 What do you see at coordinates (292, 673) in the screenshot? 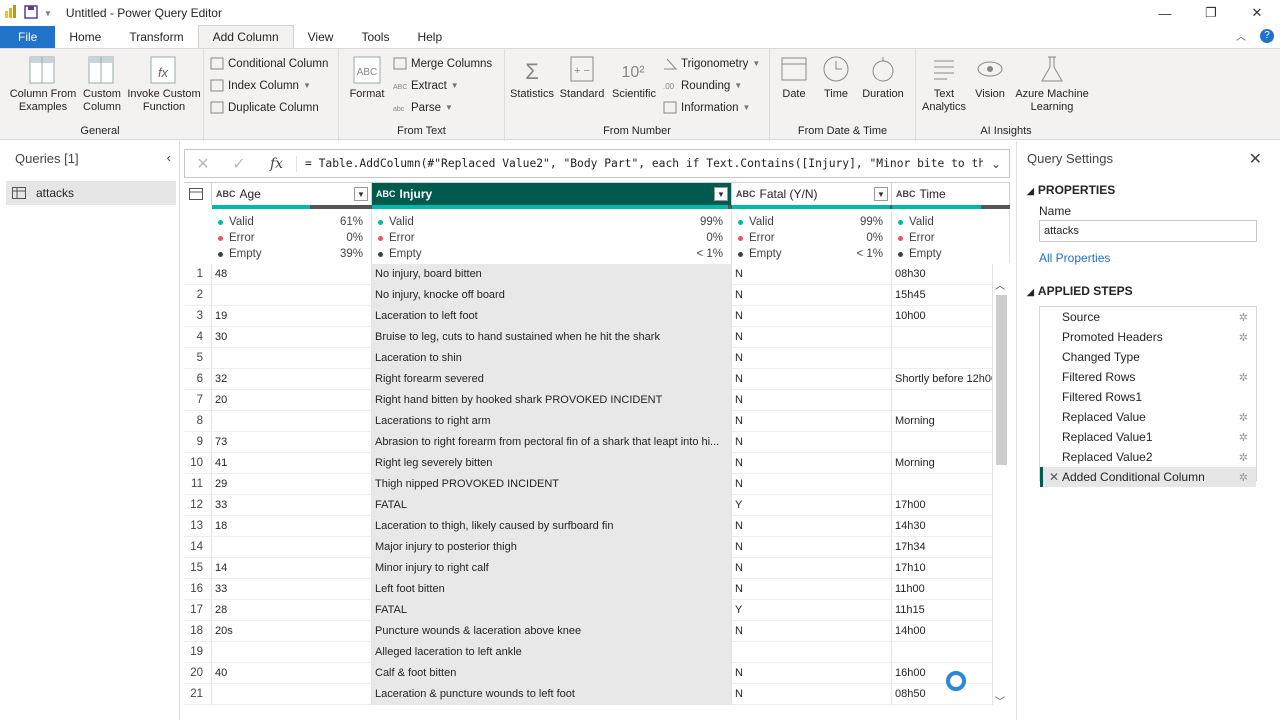
I see `cell-age: 40` at bounding box center [292, 673].